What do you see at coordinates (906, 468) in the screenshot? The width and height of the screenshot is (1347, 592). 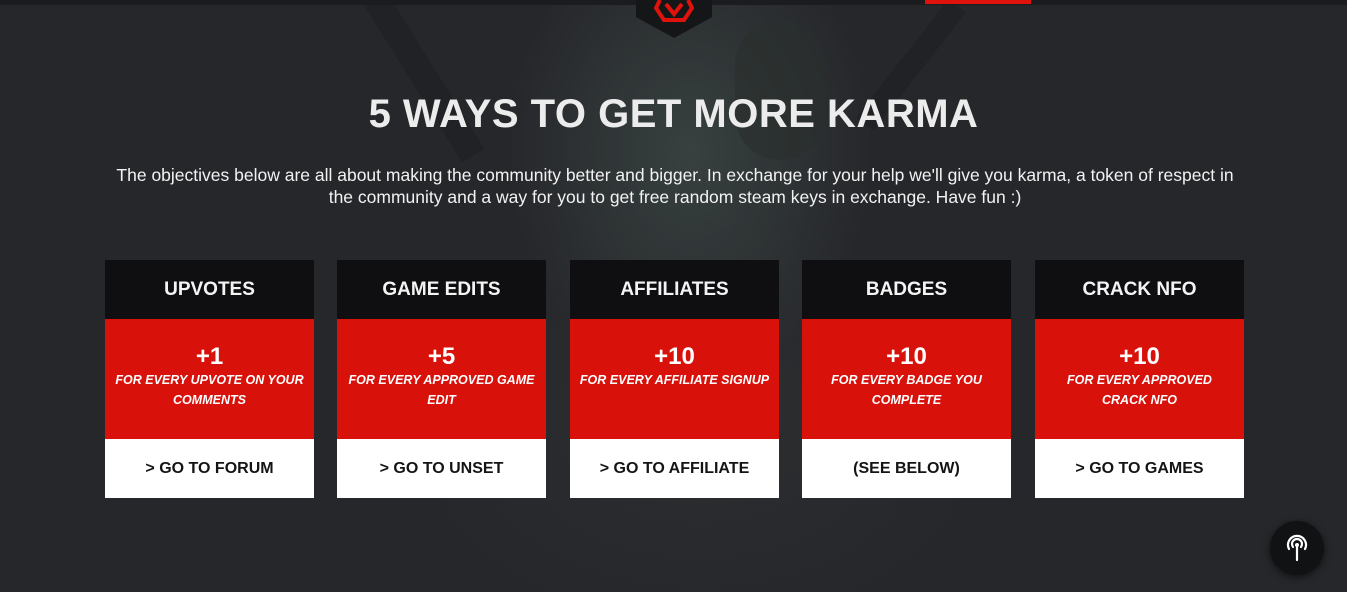 I see `see-below-link: (SEE BELOW)` at bounding box center [906, 468].